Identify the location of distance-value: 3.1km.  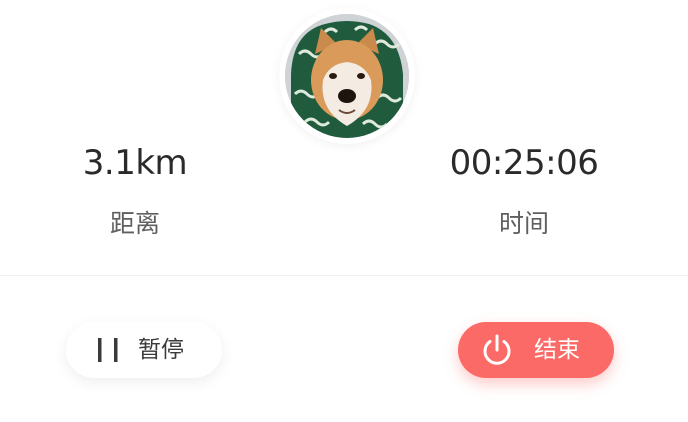
(135, 163).